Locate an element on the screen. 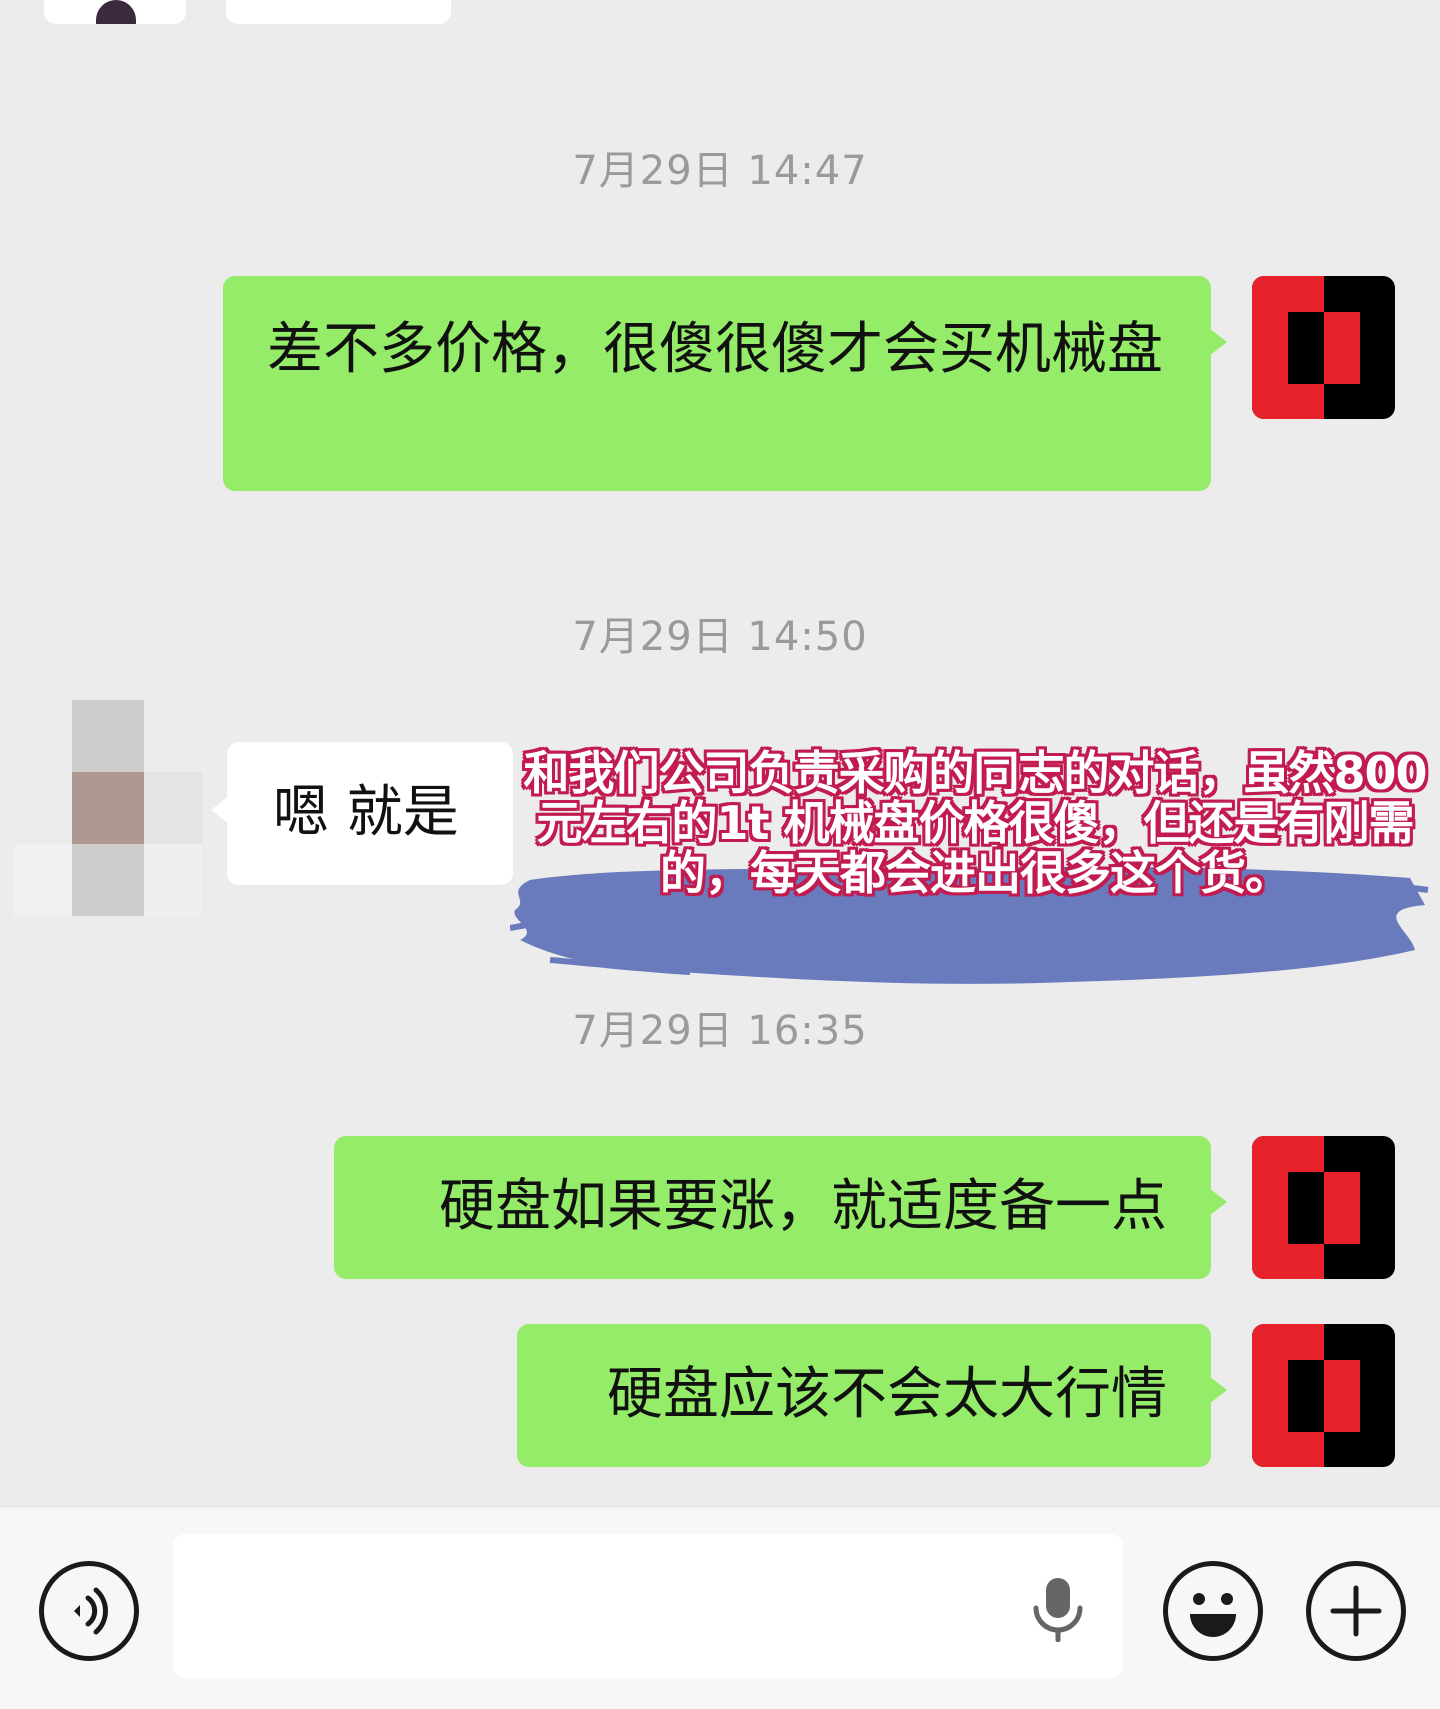 The image size is (1440, 1709). message-text: 差不多价格，很傻很傻才会买机械盘 is located at coordinates (715, 349).